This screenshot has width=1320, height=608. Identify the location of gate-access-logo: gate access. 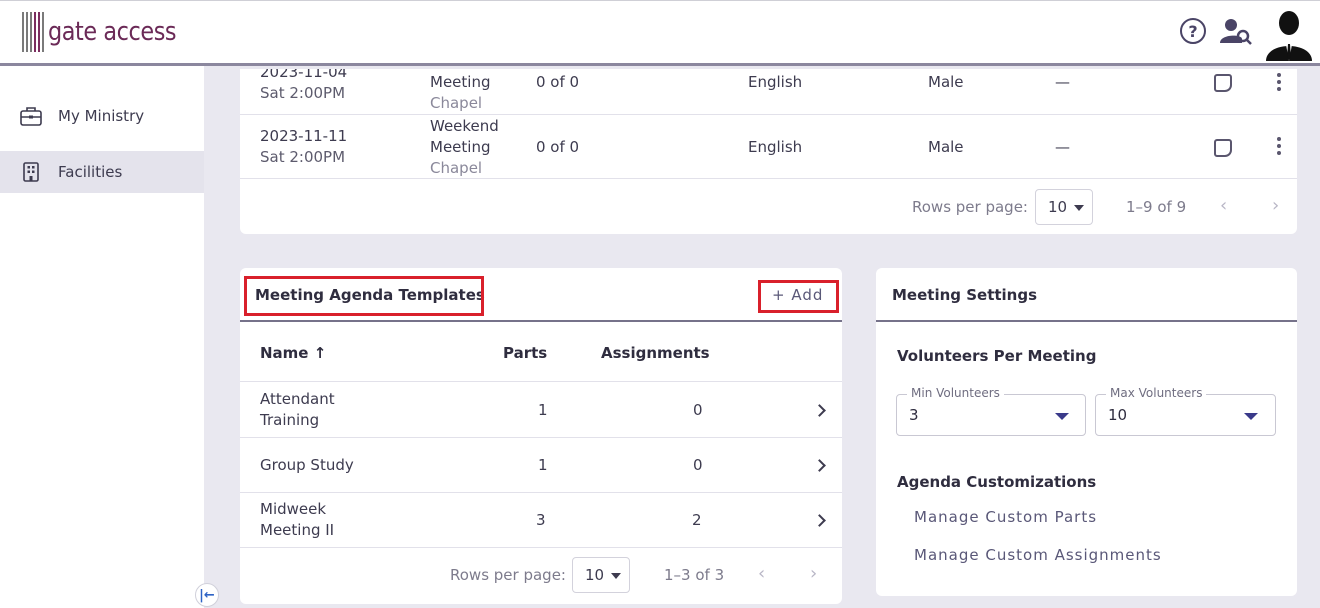
(109, 32).